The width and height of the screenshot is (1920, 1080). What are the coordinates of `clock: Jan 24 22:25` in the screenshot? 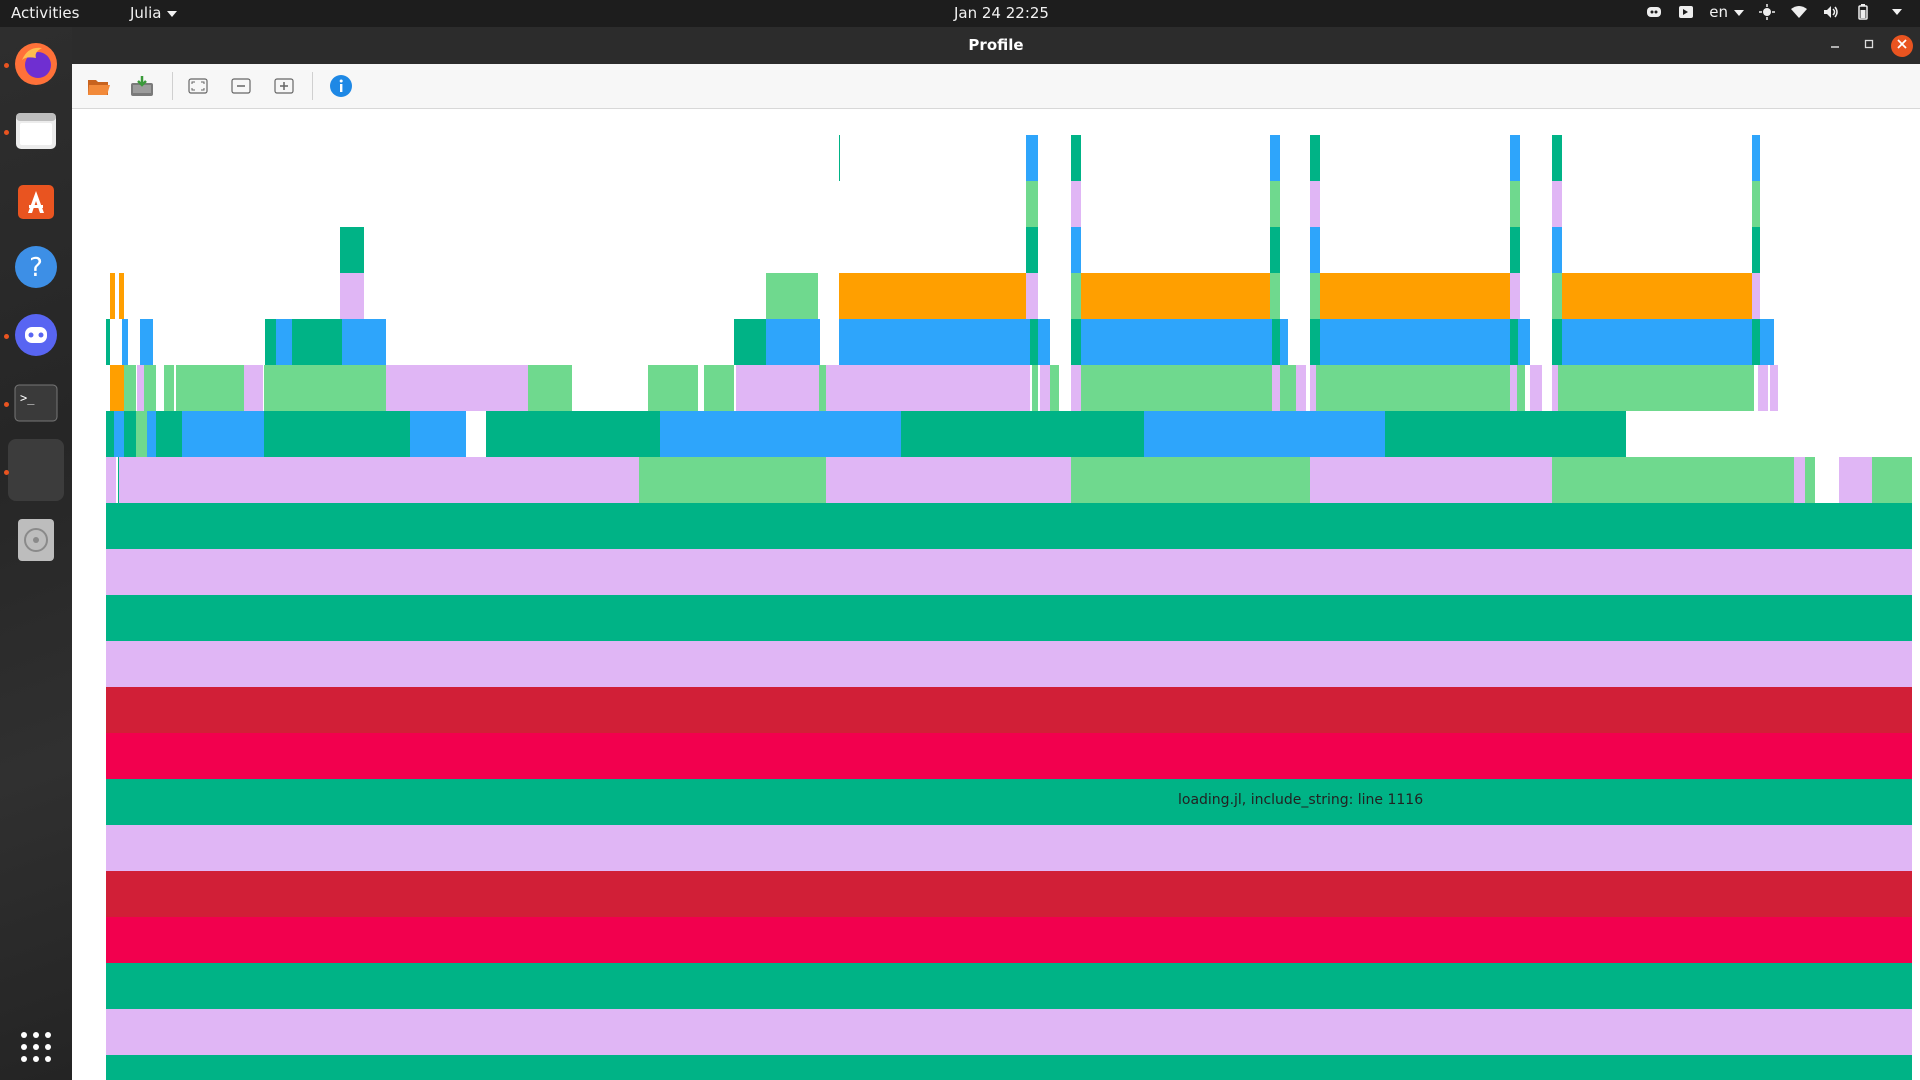 It's located at (1001, 13).